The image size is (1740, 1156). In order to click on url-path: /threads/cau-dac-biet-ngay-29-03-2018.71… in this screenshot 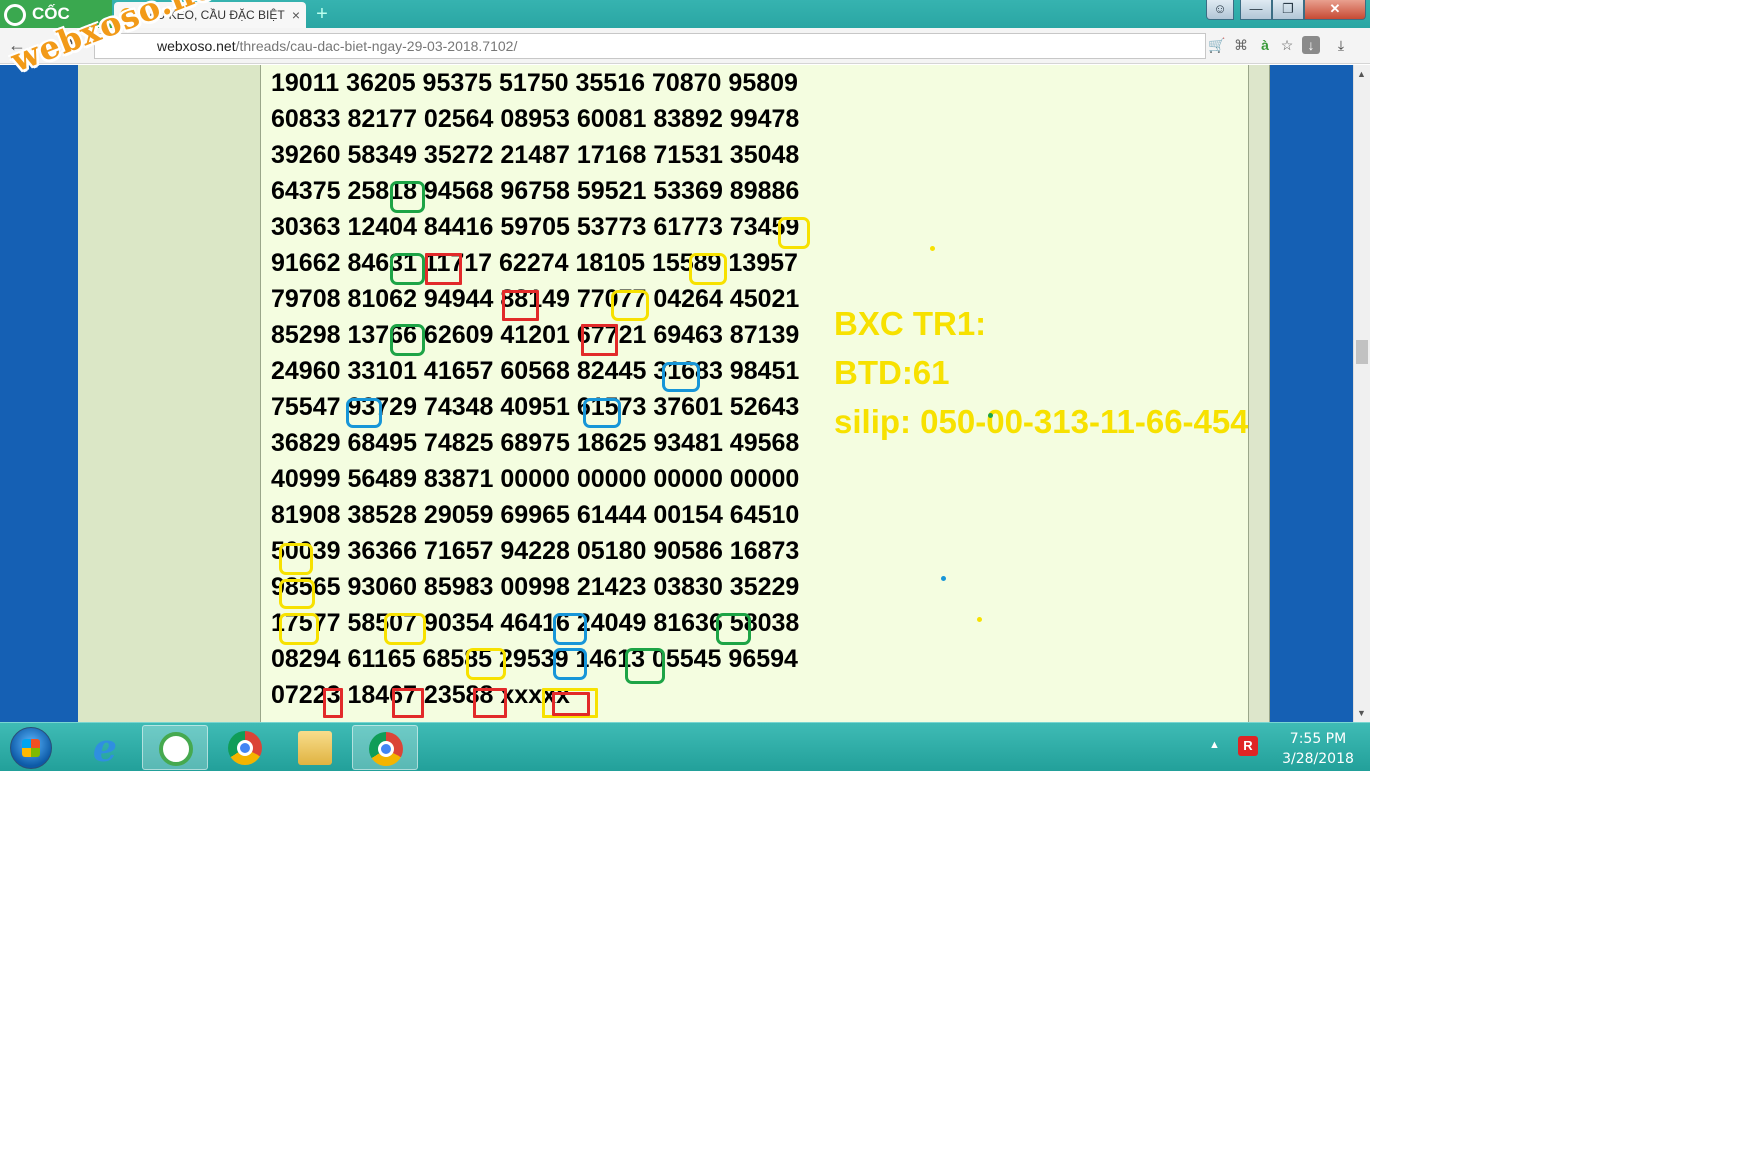, I will do `click(376, 46)`.